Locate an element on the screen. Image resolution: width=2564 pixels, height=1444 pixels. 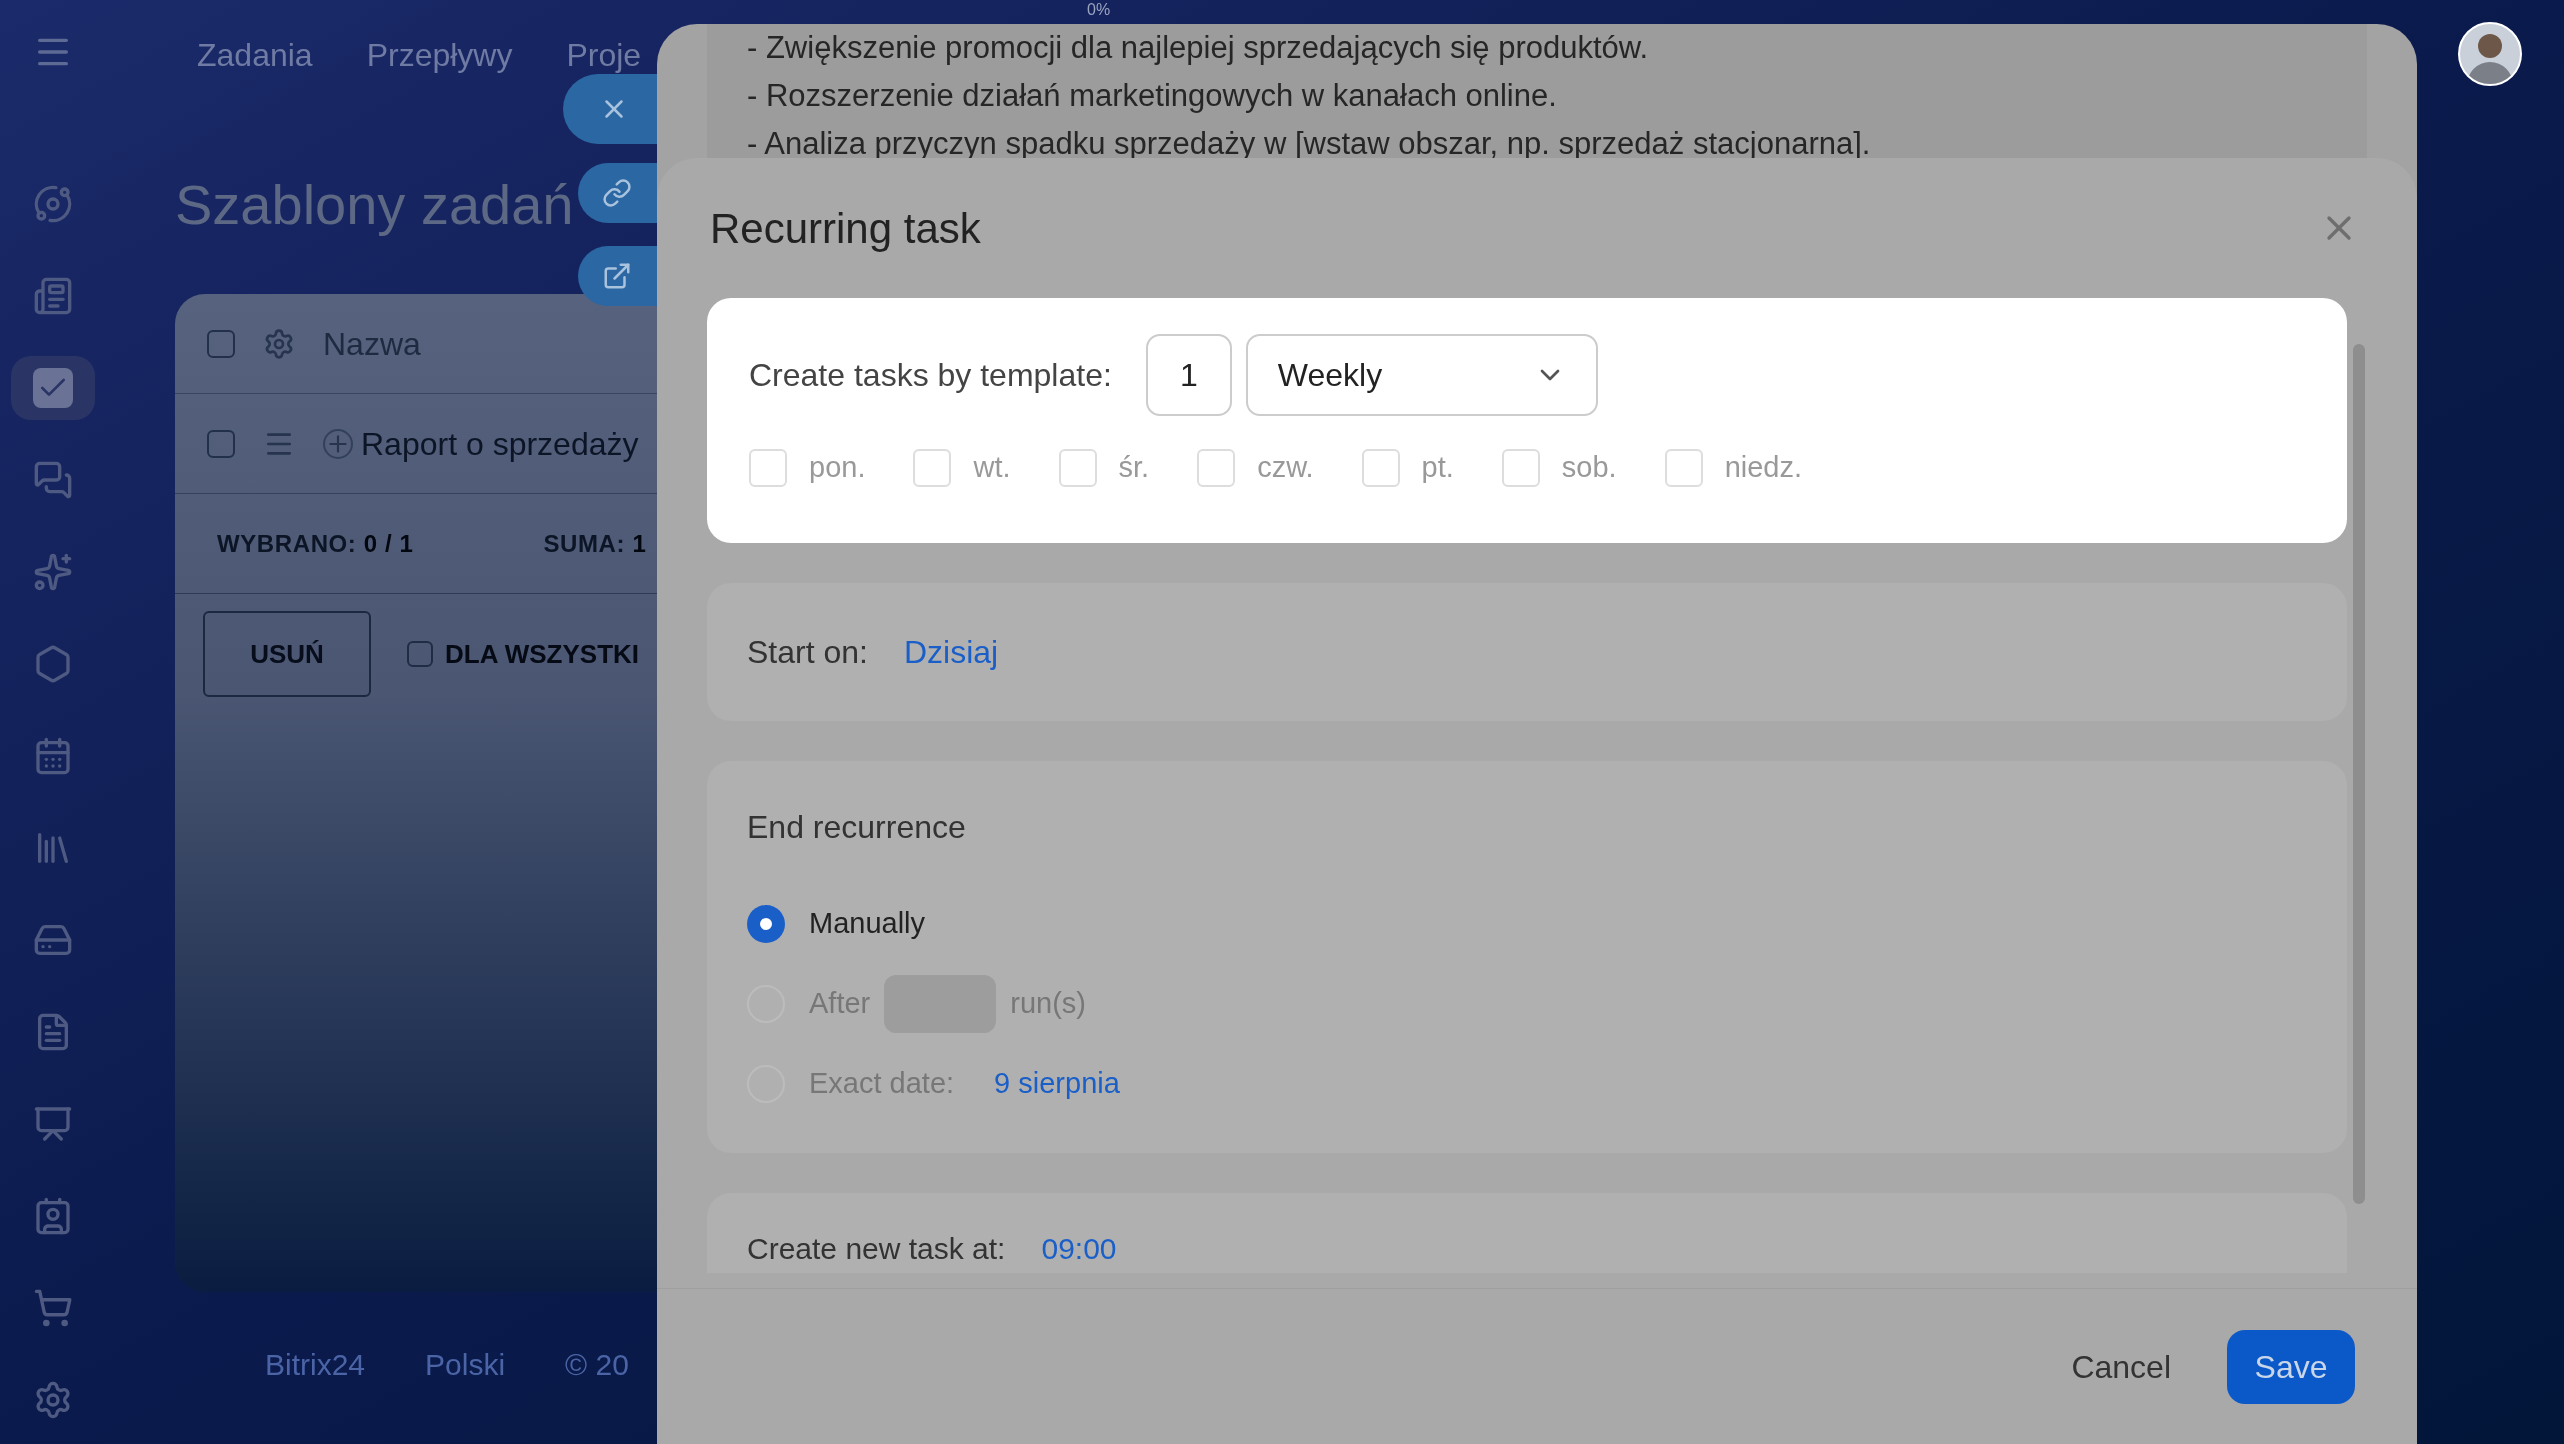
day-label: wt. is located at coordinates (992, 467).